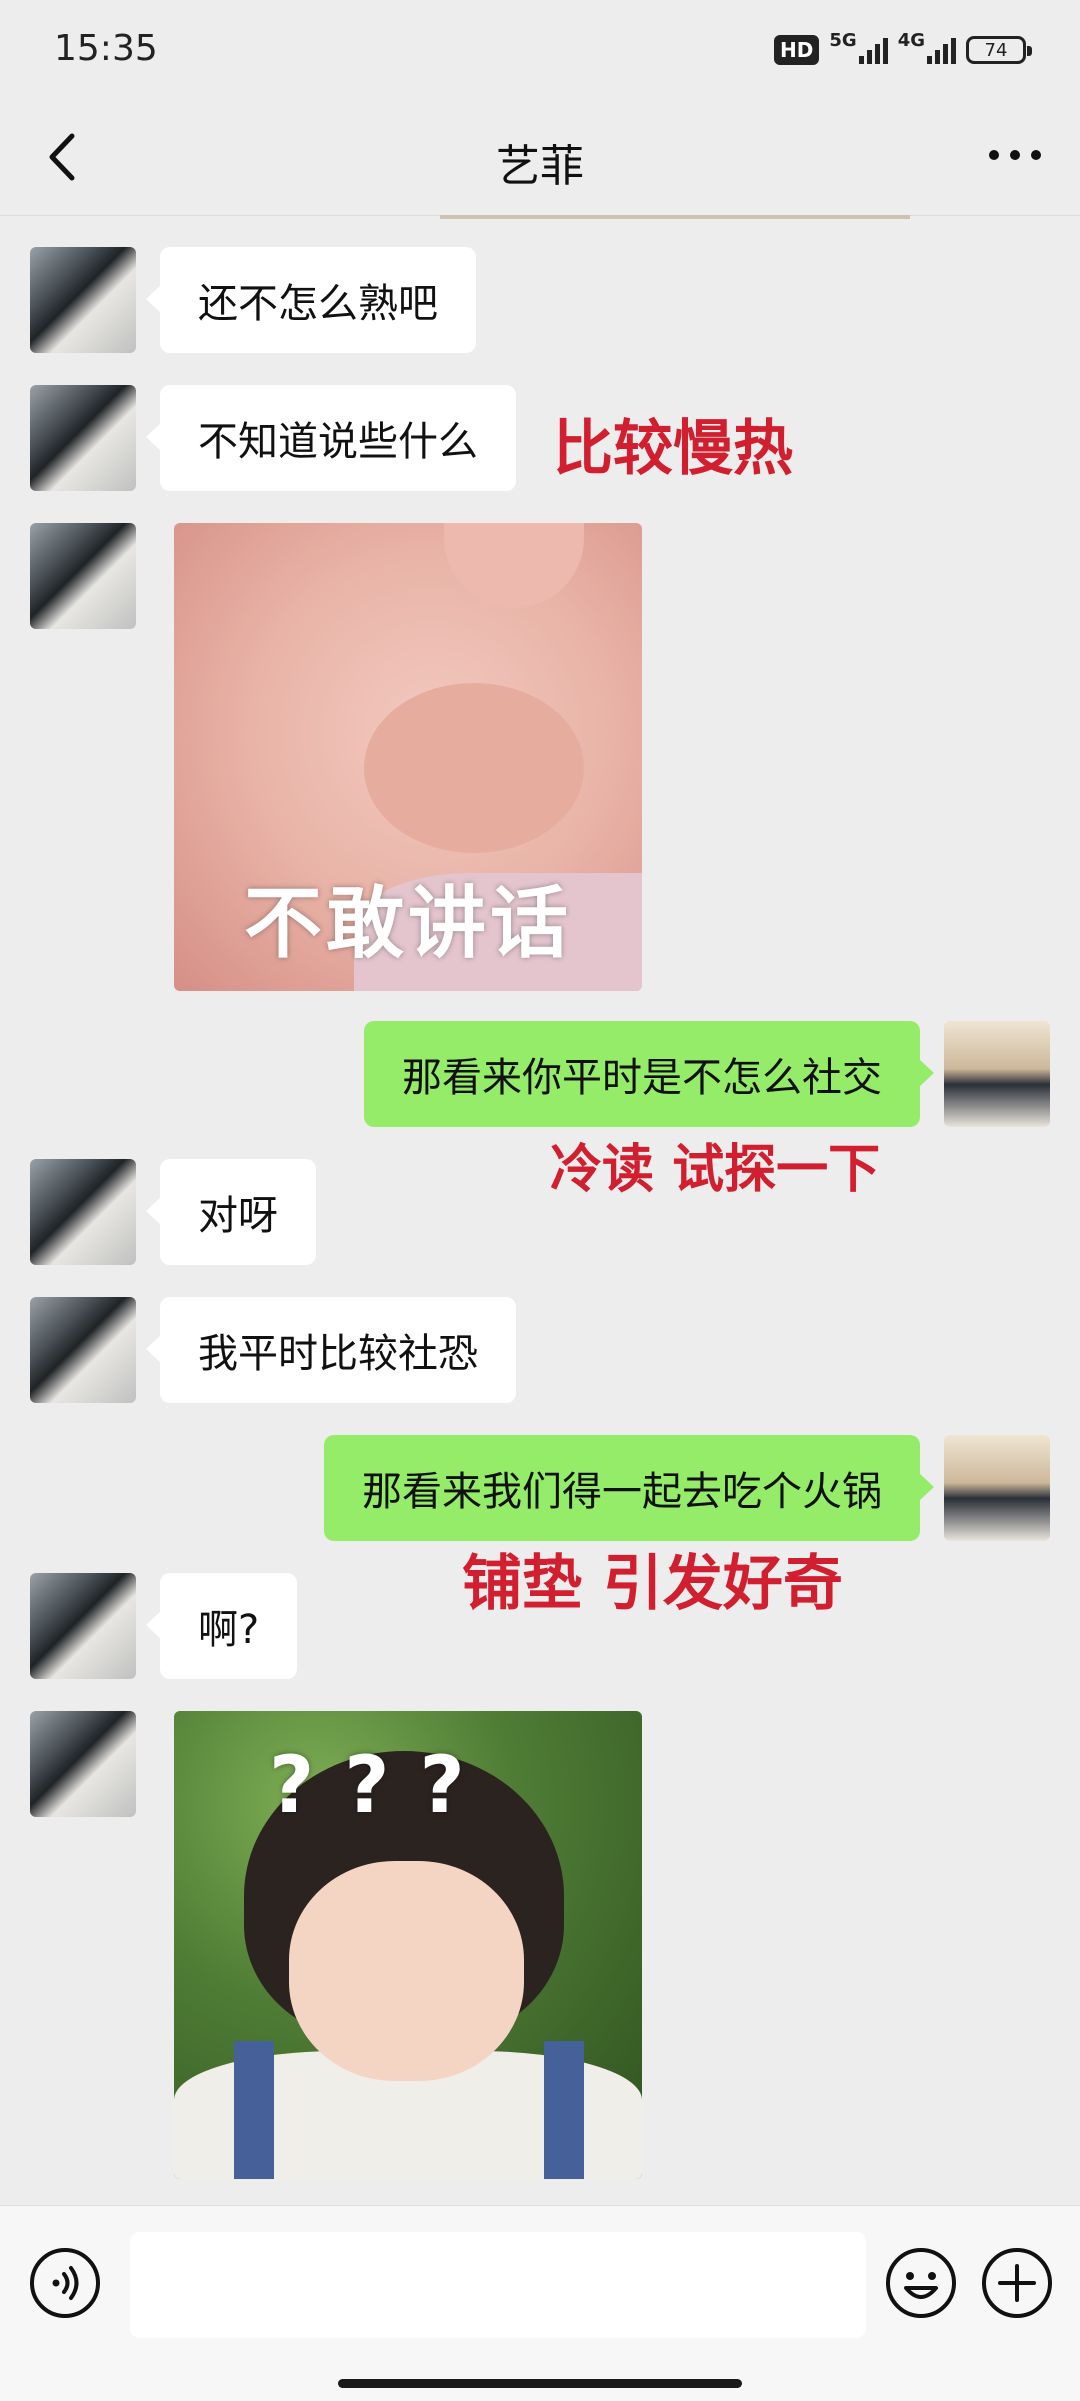 This screenshot has height=2401, width=1080. I want to click on voice-icon, so click(65, 2283).